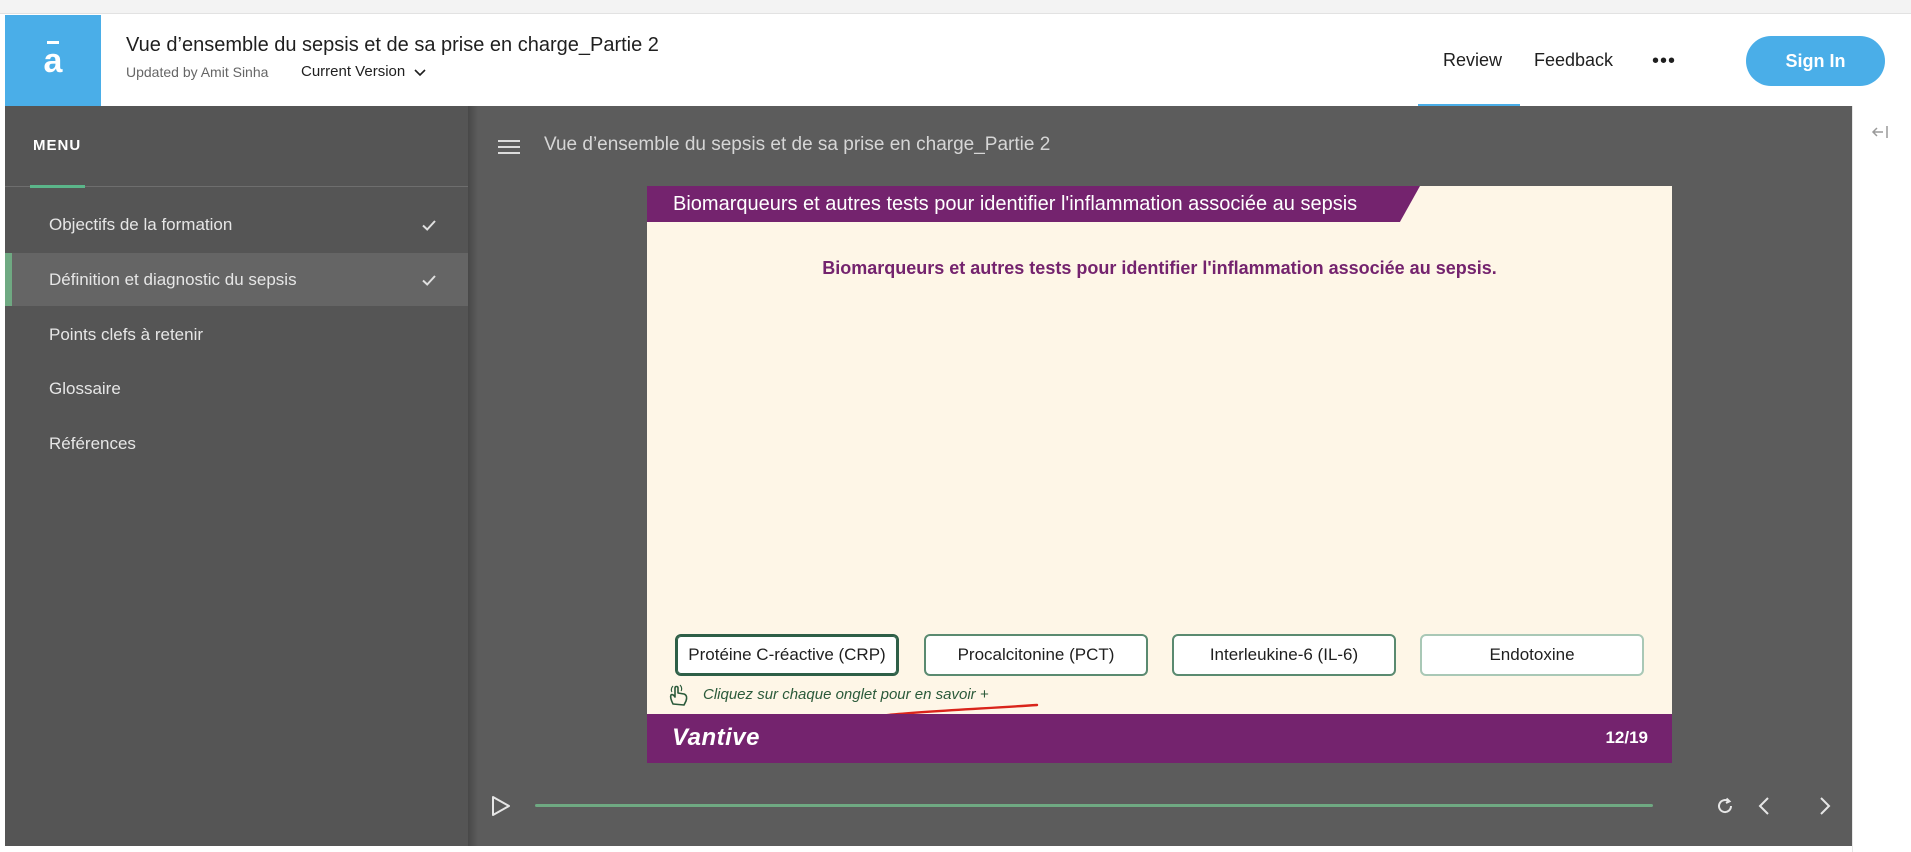 The image size is (1911, 852). I want to click on hamburger-icon, so click(509, 147).